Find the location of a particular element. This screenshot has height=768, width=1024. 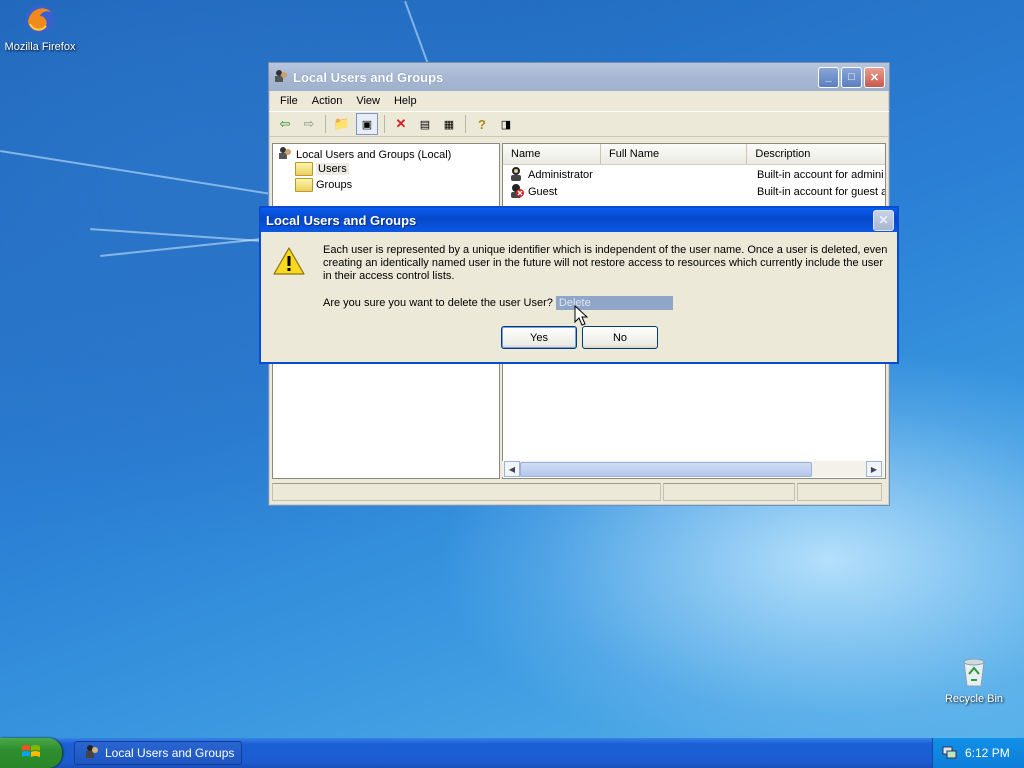

delete-x-icon: ✕ is located at coordinates (401, 123).